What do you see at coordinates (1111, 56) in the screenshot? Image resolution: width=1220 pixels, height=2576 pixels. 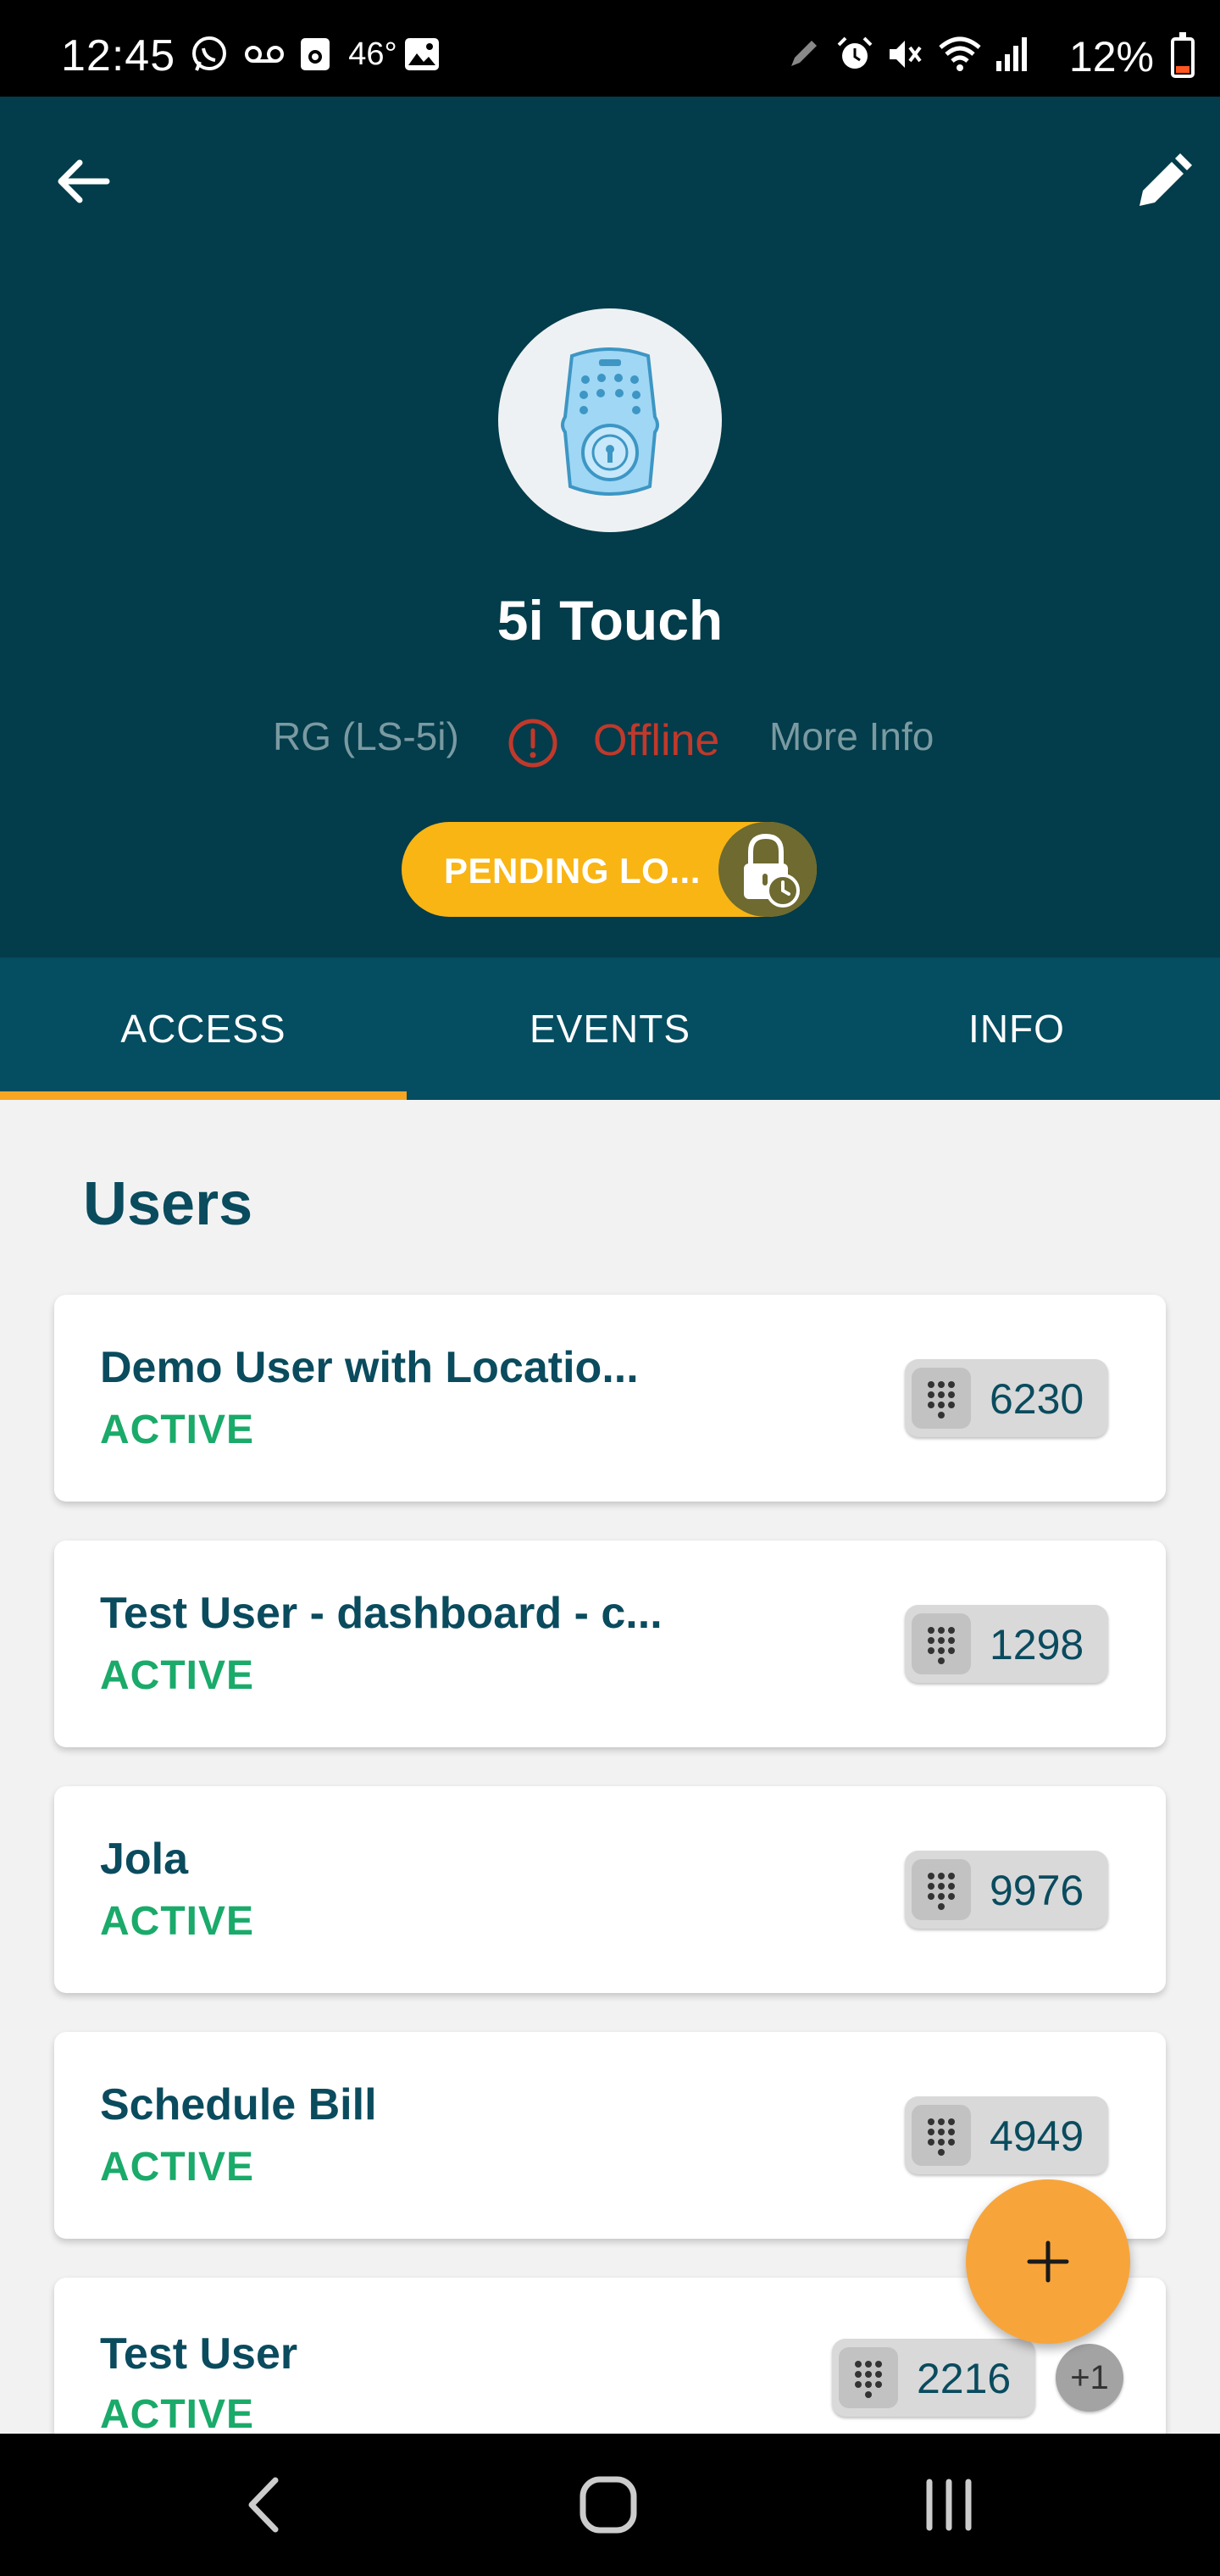 I see `battery-percent: 12%` at bounding box center [1111, 56].